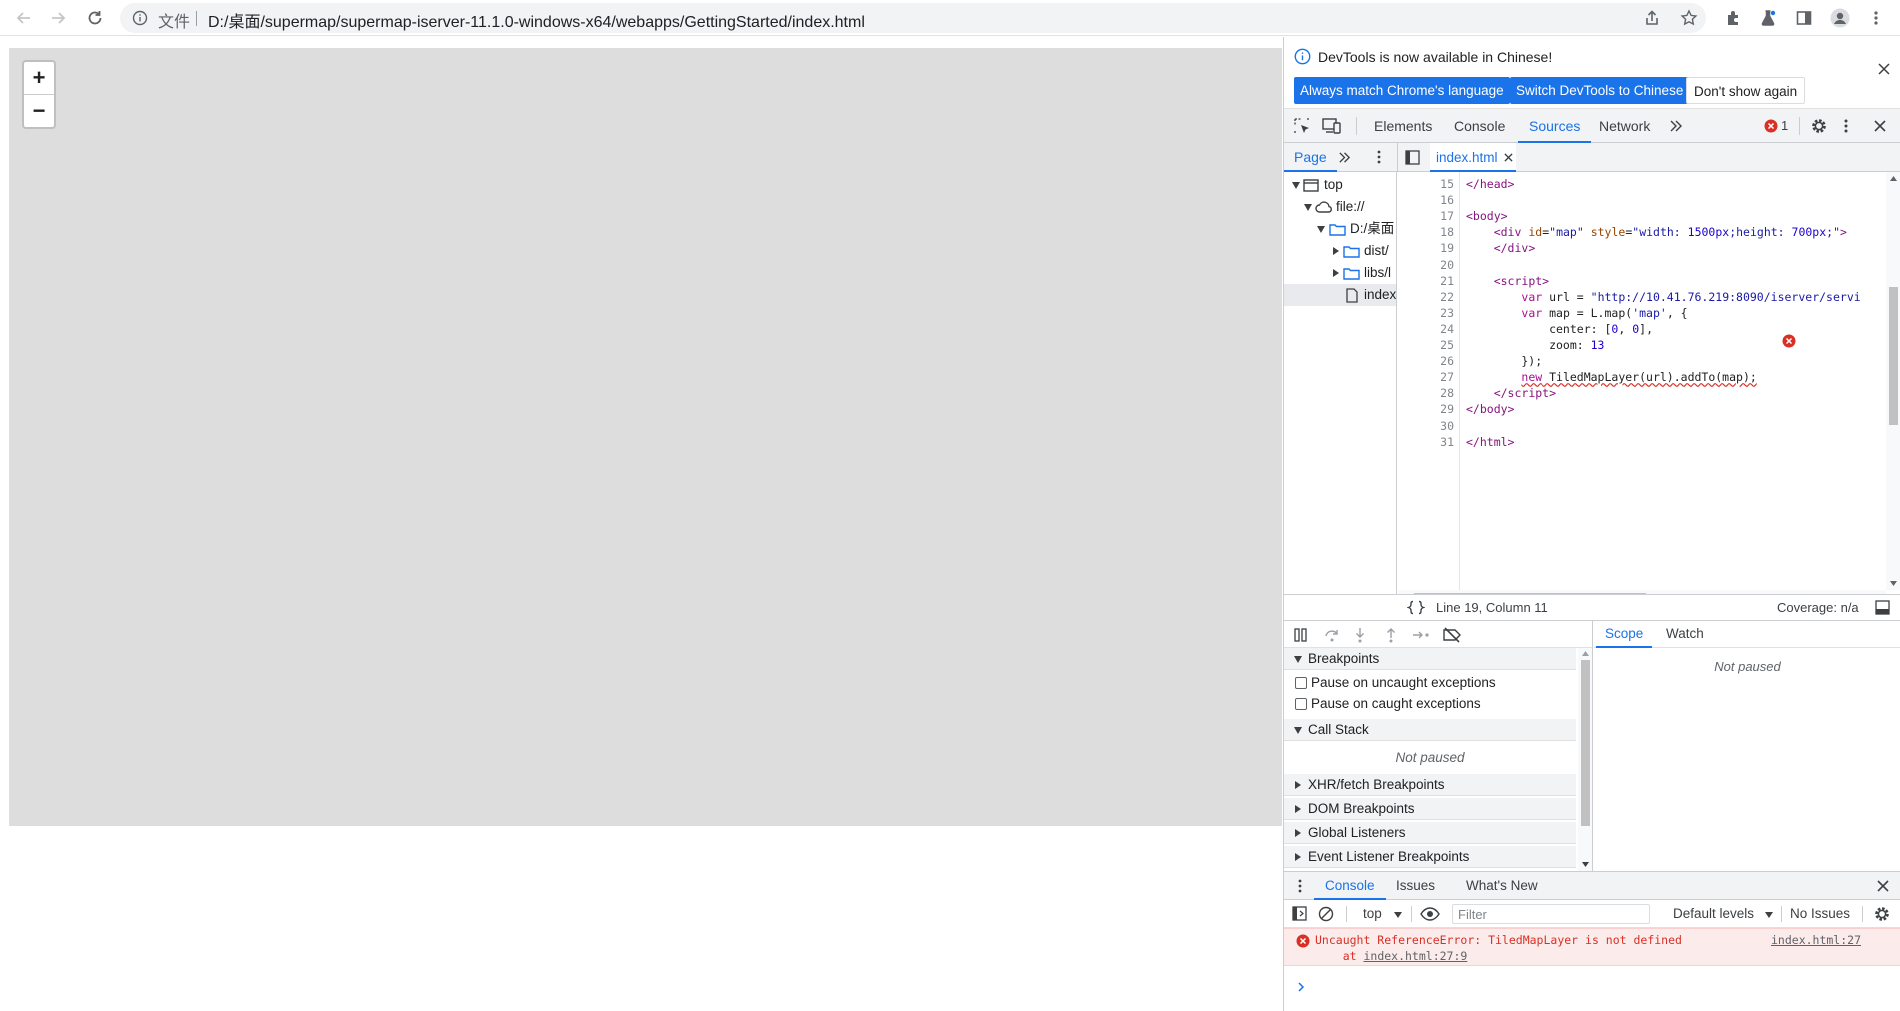 The height and width of the screenshot is (1011, 1900). What do you see at coordinates (1416, 607) in the screenshot?
I see `pretty-print-braces-icon` at bounding box center [1416, 607].